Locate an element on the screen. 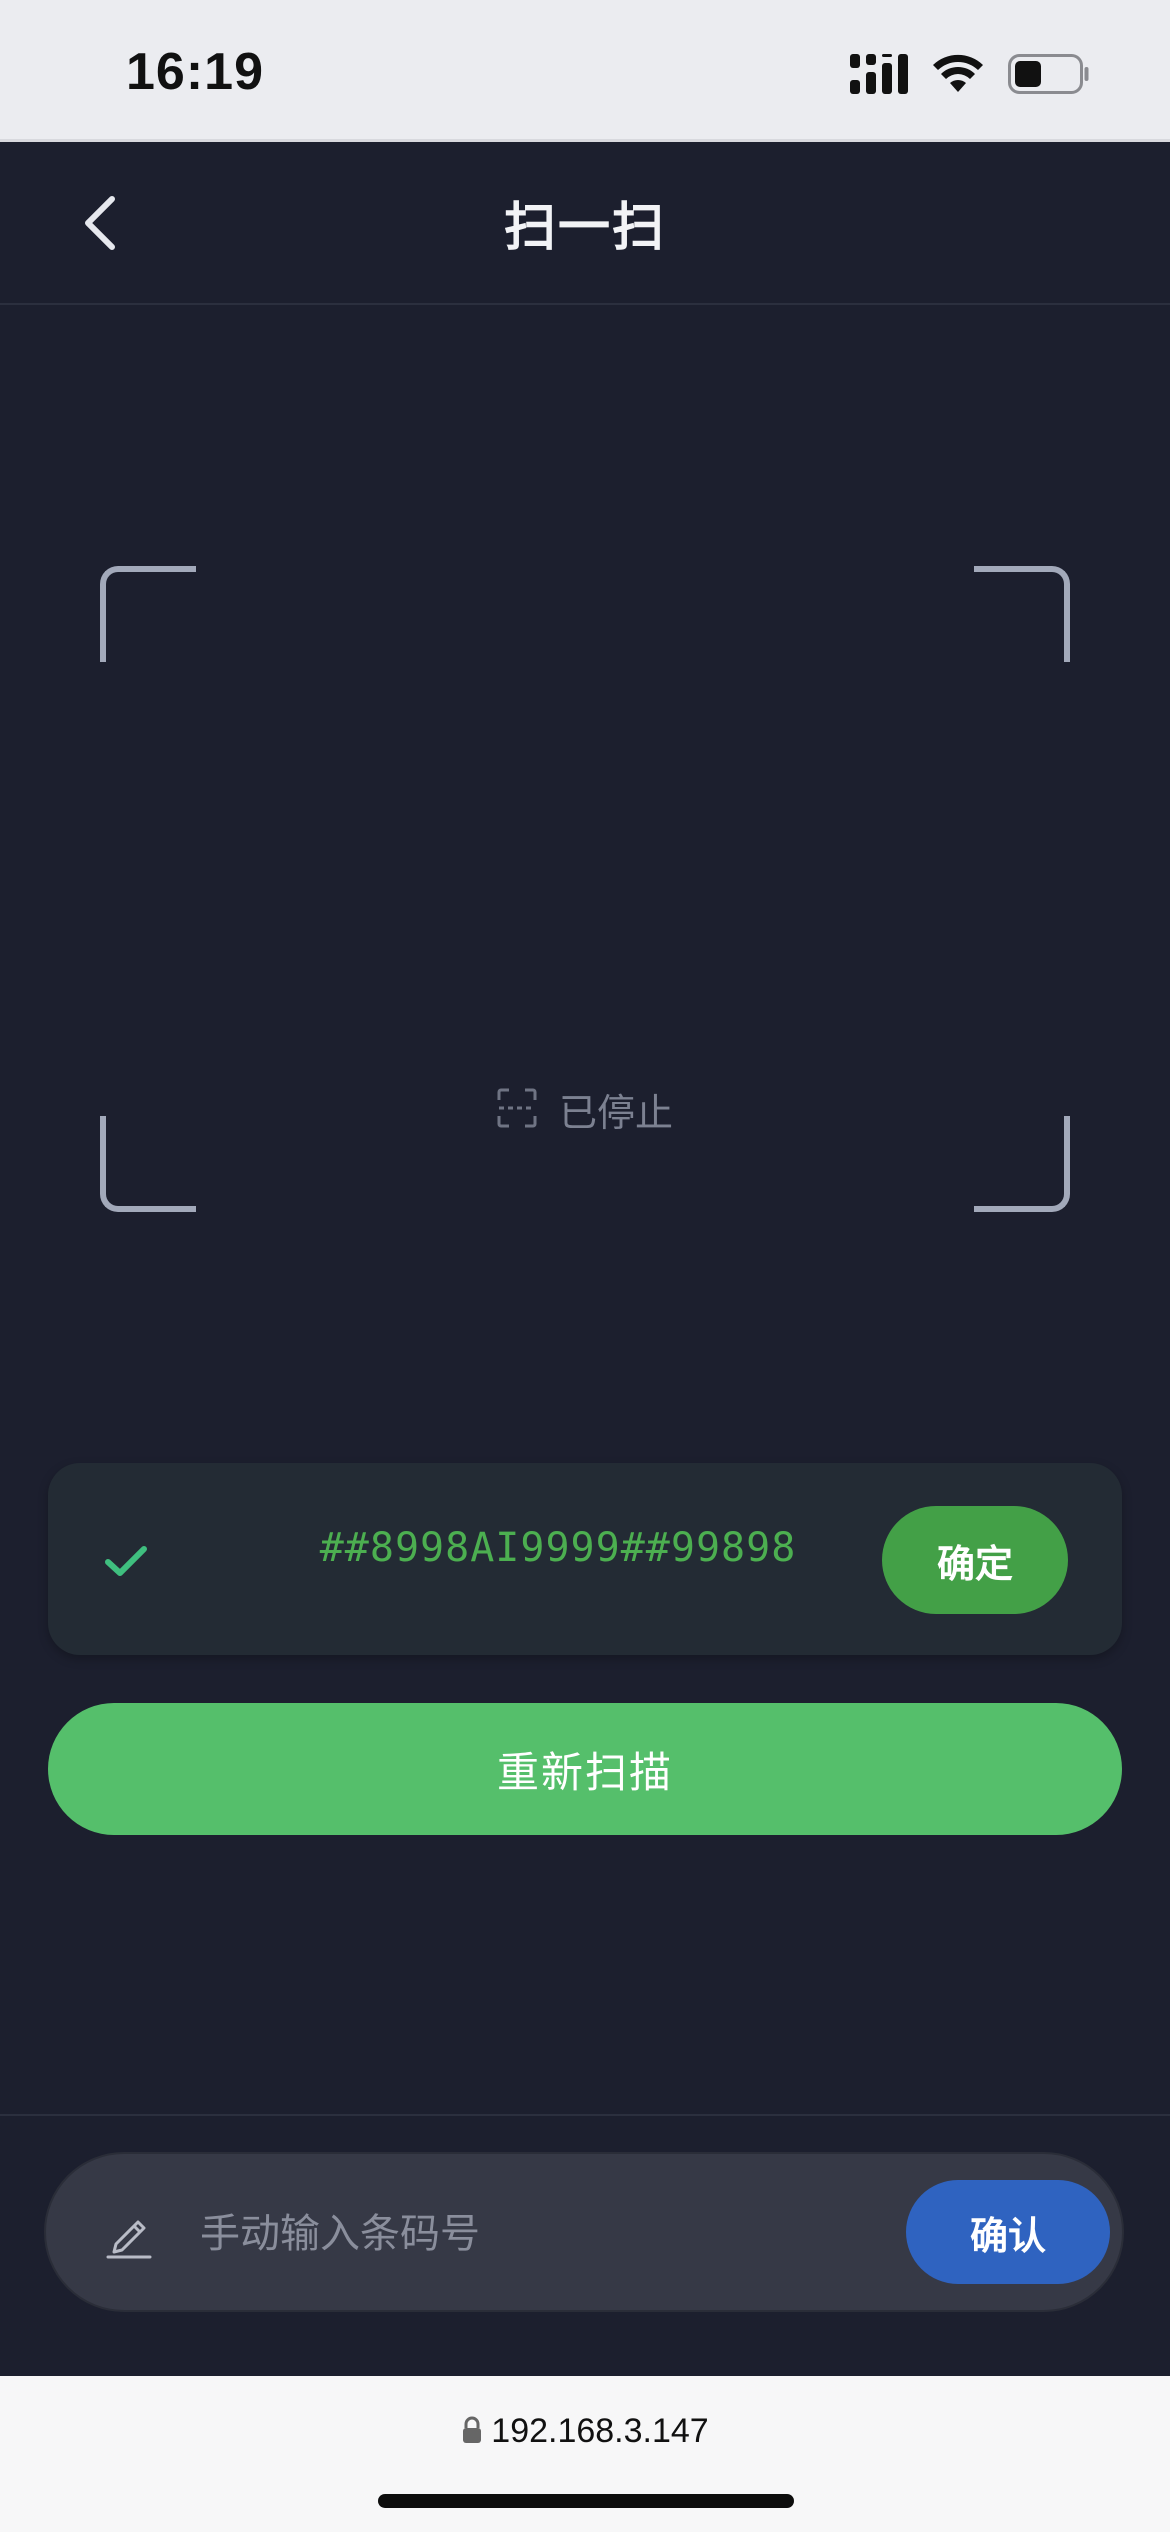 This screenshot has height=2532, width=1170. page-title: 扫一扫 is located at coordinates (584, 228).